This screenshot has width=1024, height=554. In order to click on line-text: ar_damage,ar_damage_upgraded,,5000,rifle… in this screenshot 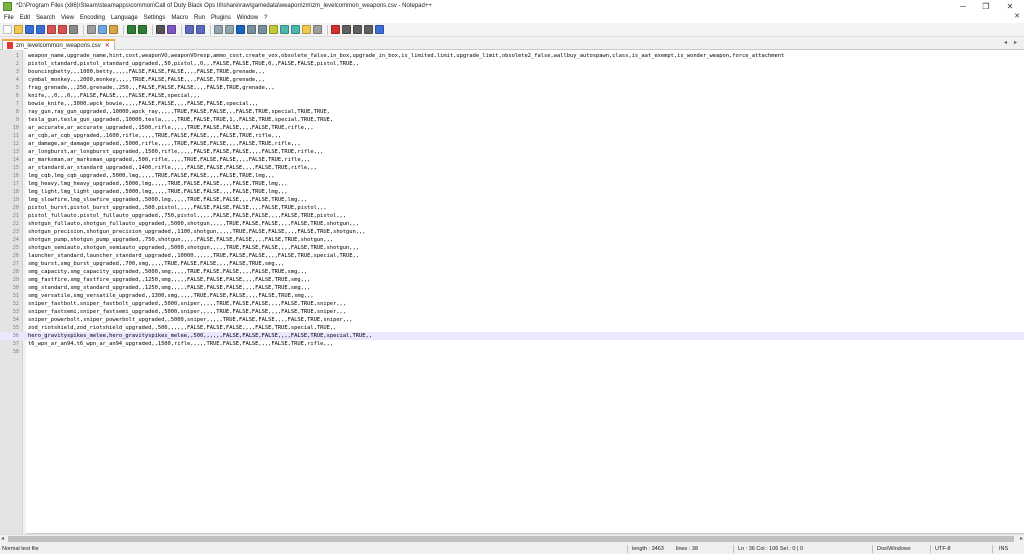, I will do `click(164, 144)`.